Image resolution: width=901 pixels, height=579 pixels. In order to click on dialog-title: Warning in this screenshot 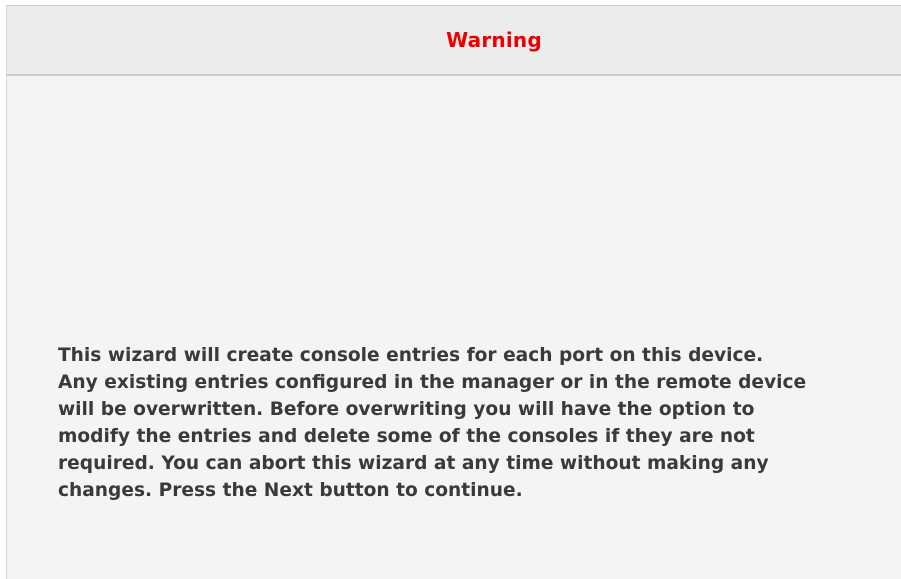, I will do `click(494, 40)`.